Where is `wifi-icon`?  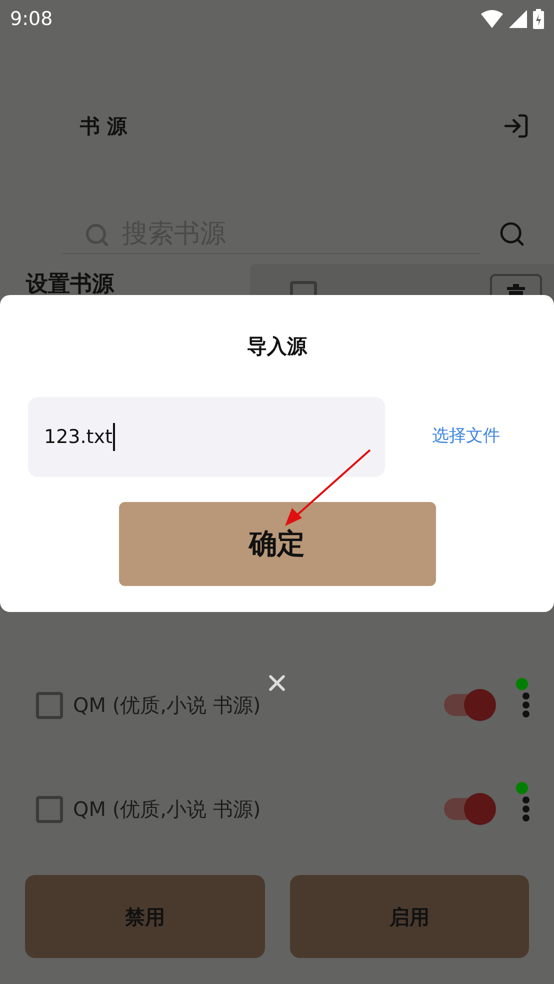 wifi-icon is located at coordinates (492, 19).